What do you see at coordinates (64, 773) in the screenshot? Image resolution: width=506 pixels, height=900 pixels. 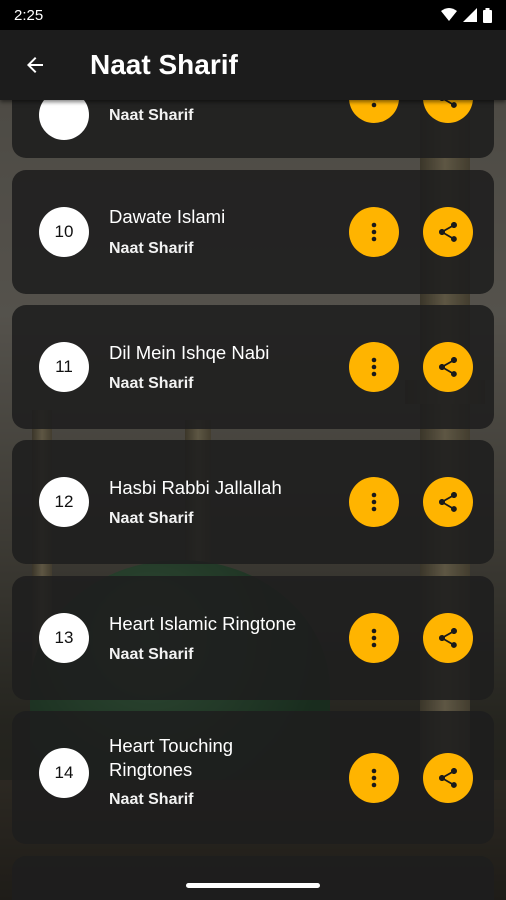 I see `item-number: 14` at bounding box center [64, 773].